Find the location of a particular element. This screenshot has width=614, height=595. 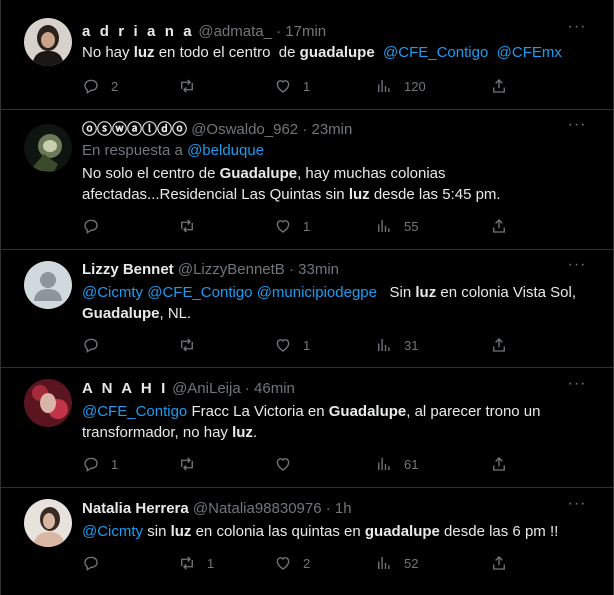

mention-link: @CFEmx is located at coordinates (529, 52).